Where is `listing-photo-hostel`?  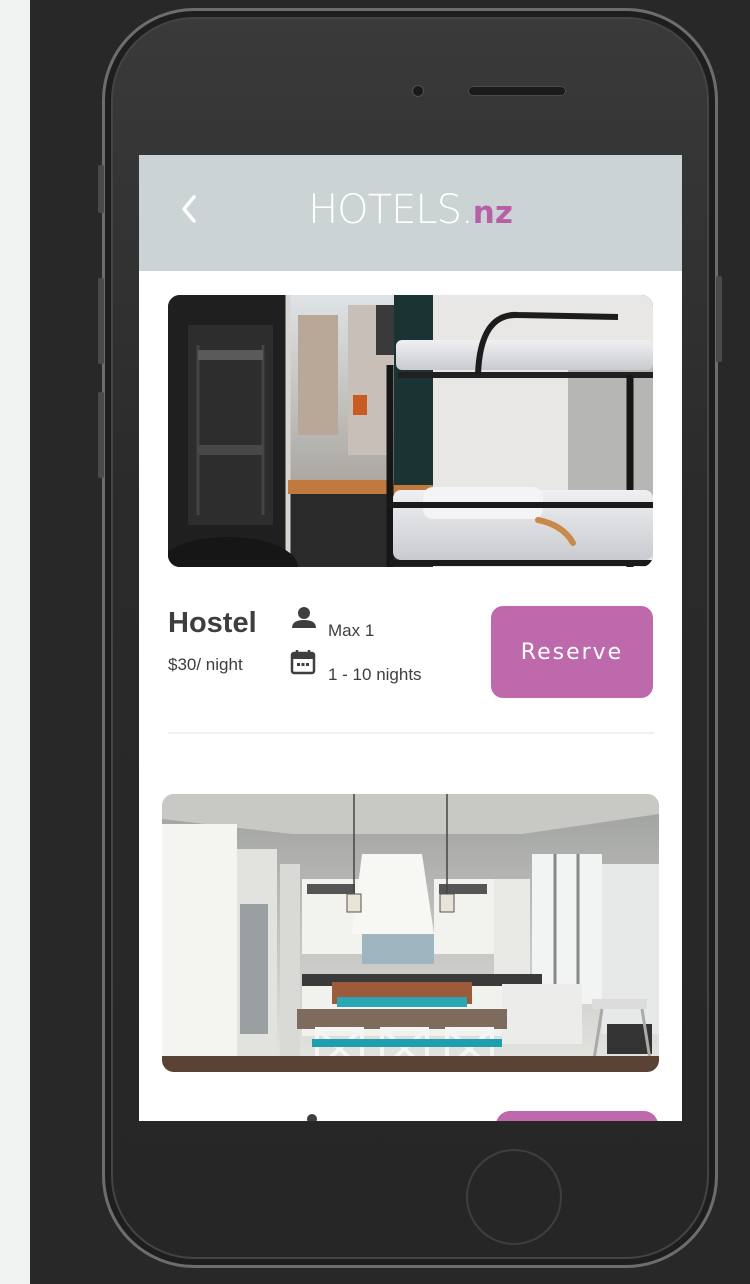
listing-photo-hostel is located at coordinates (410, 431).